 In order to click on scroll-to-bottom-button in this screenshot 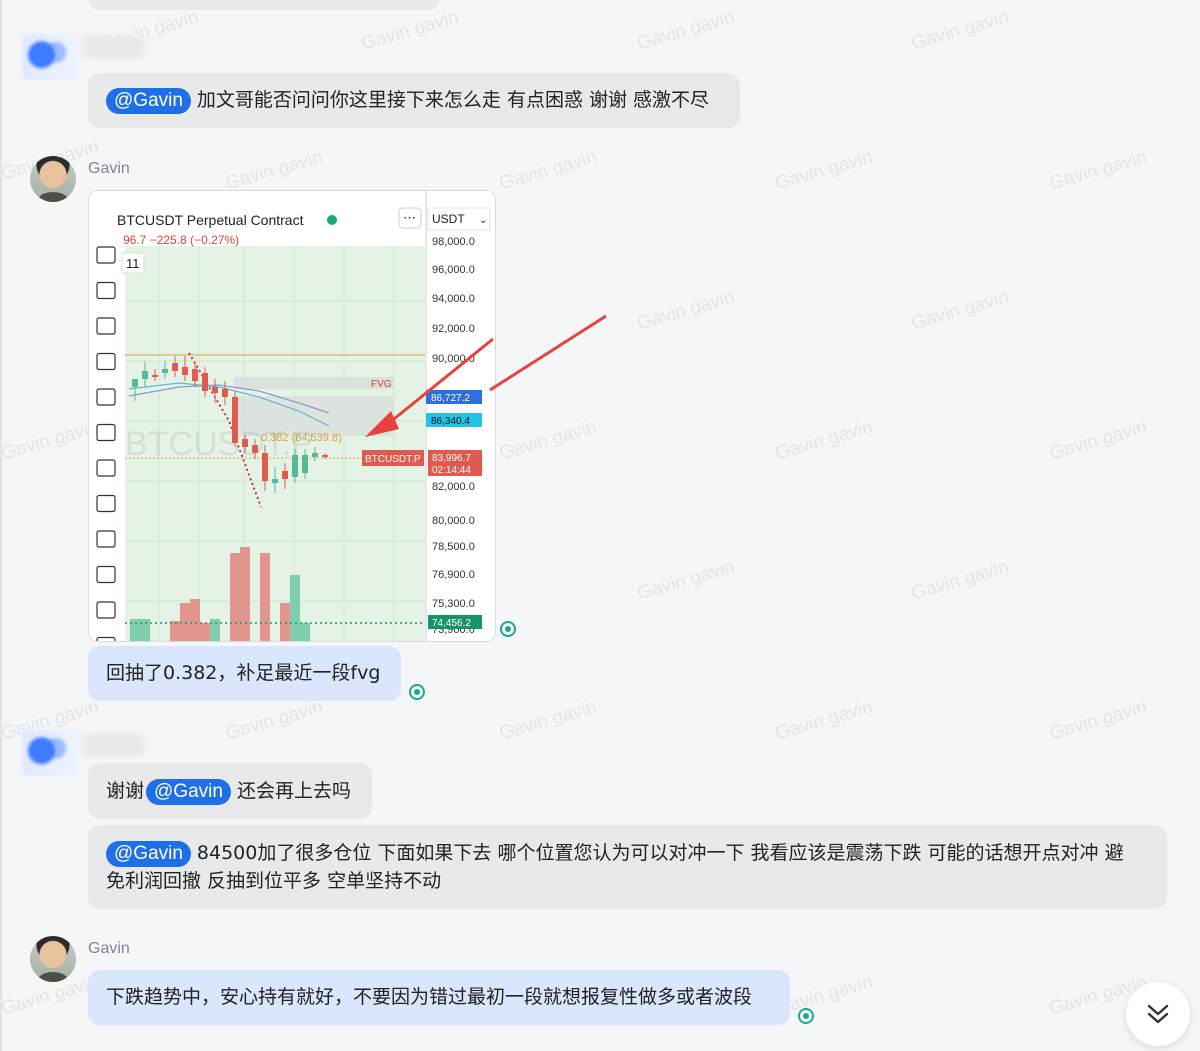, I will do `click(1158, 1014)`.